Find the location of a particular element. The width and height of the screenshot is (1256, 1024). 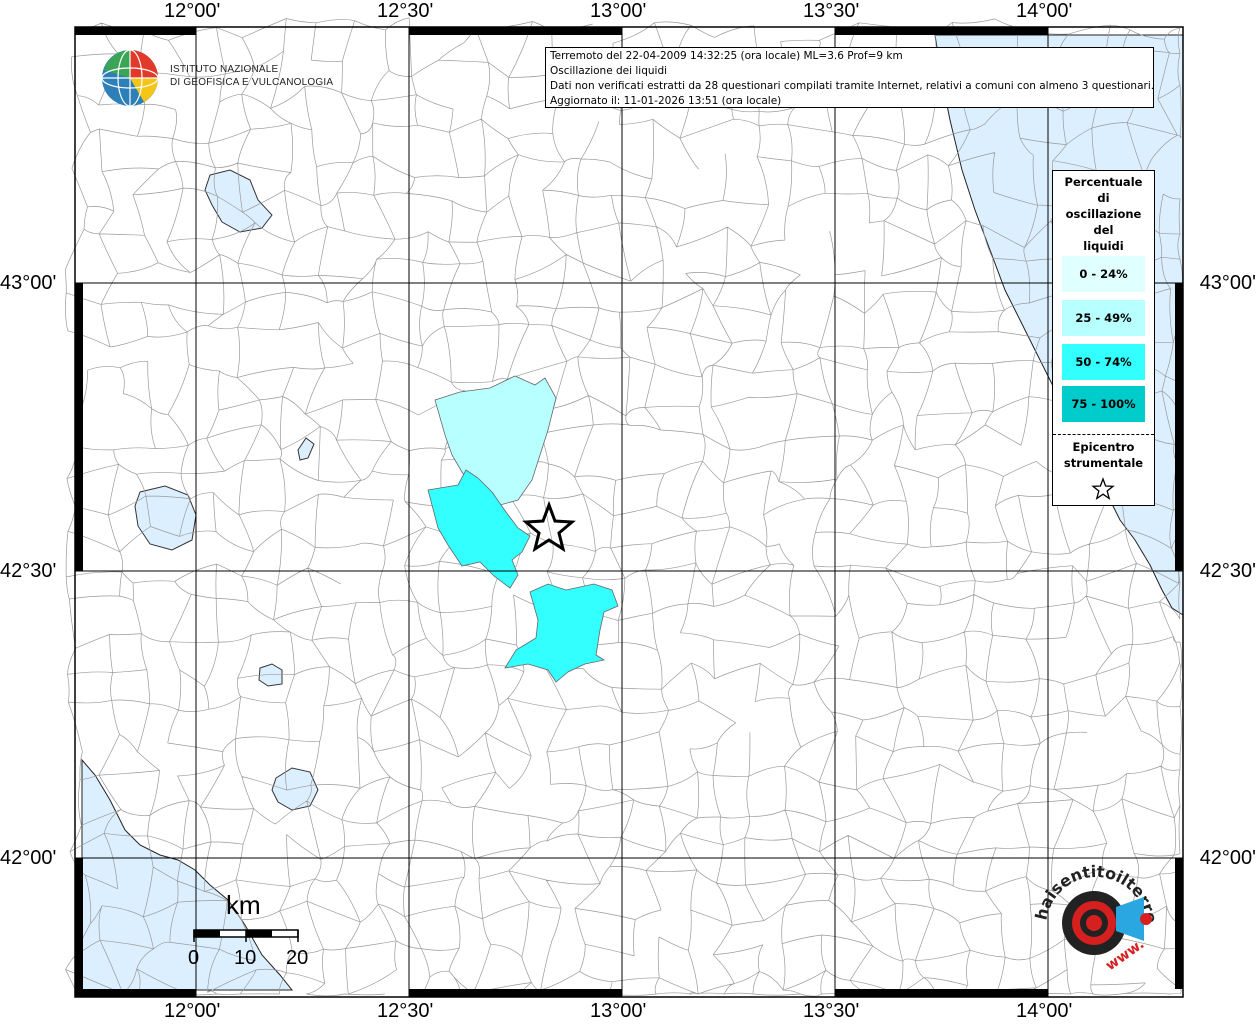

scale-label-20: 20 is located at coordinates (297, 958).